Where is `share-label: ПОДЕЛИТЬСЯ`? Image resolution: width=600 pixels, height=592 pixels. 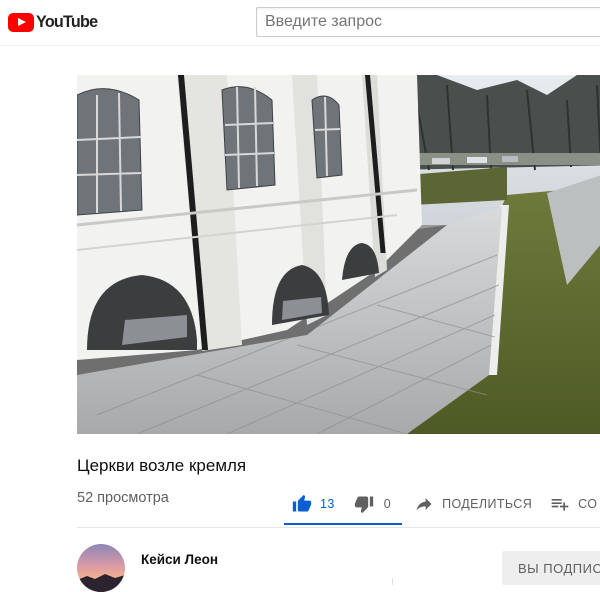
share-label: ПОДЕЛИТЬСЯ is located at coordinates (487, 504).